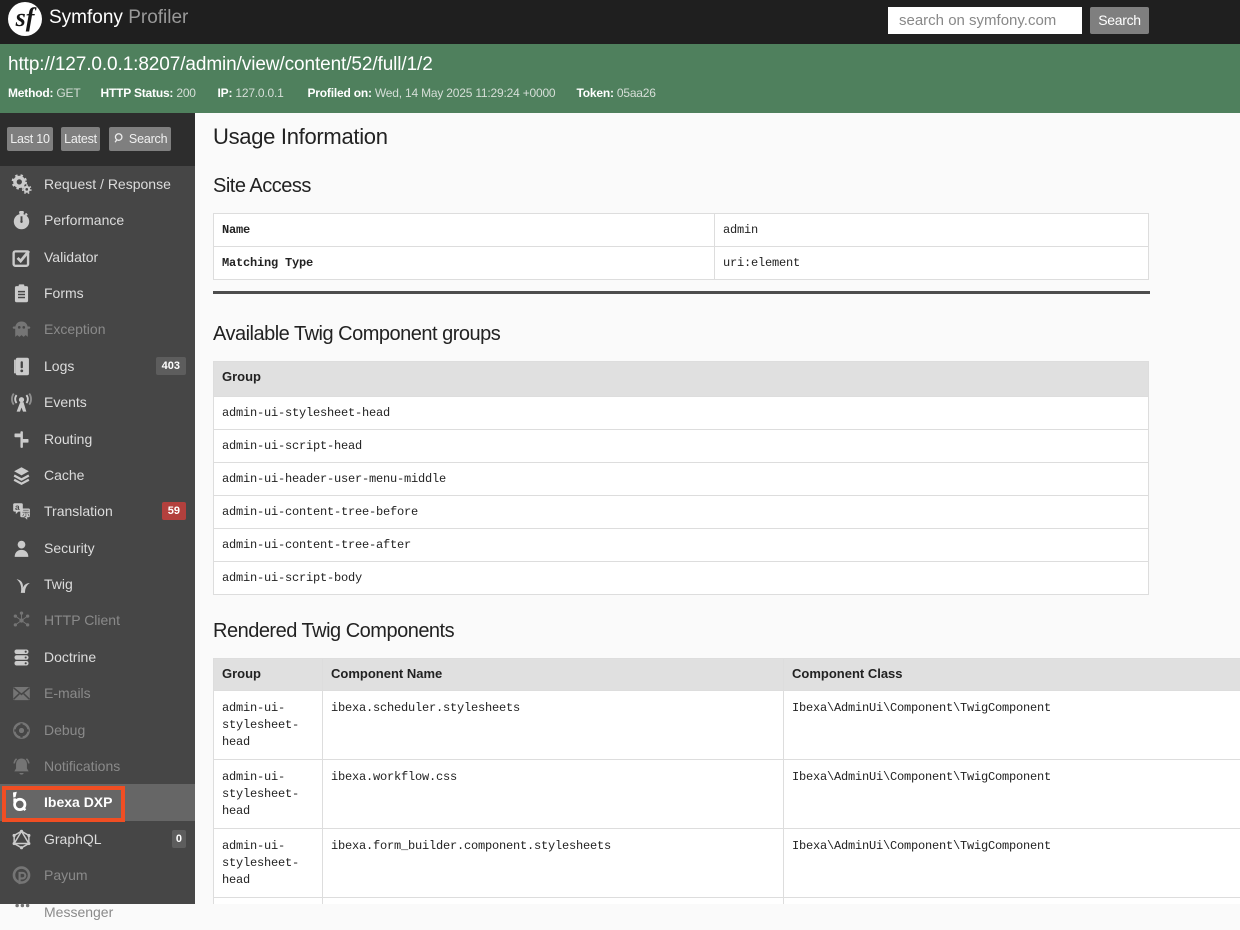  I want to click on svg-text: 示, so click(26, 513).